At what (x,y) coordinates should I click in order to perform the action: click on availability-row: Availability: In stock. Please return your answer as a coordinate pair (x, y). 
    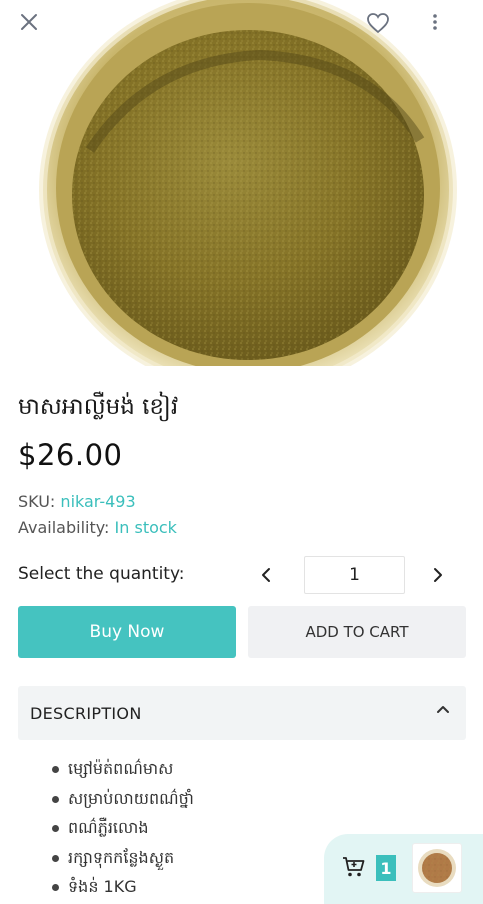
    Looking at the image, I should click on (97, 527).